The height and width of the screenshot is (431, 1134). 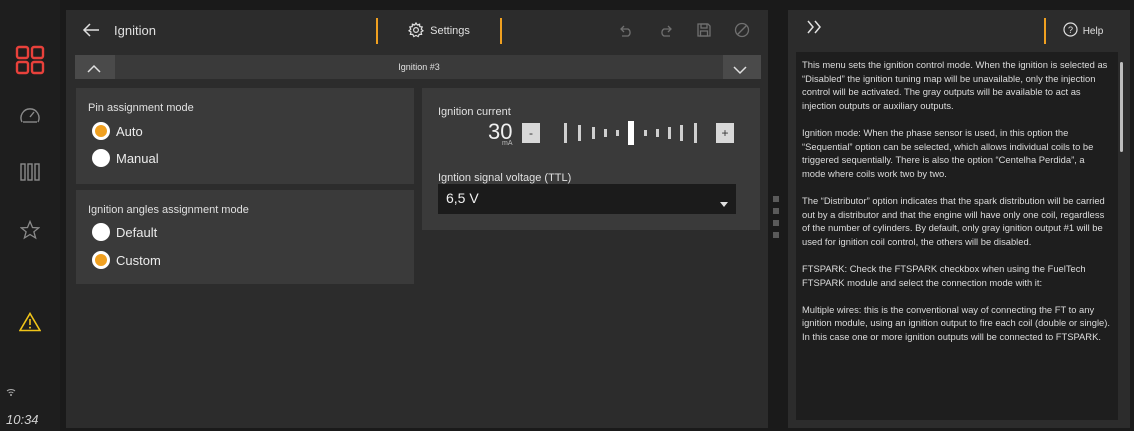 What do you see at coordinates (507, 143) in the screenshot?
I see `ignition-current-unit: mA` at bounding box center [507, 143].